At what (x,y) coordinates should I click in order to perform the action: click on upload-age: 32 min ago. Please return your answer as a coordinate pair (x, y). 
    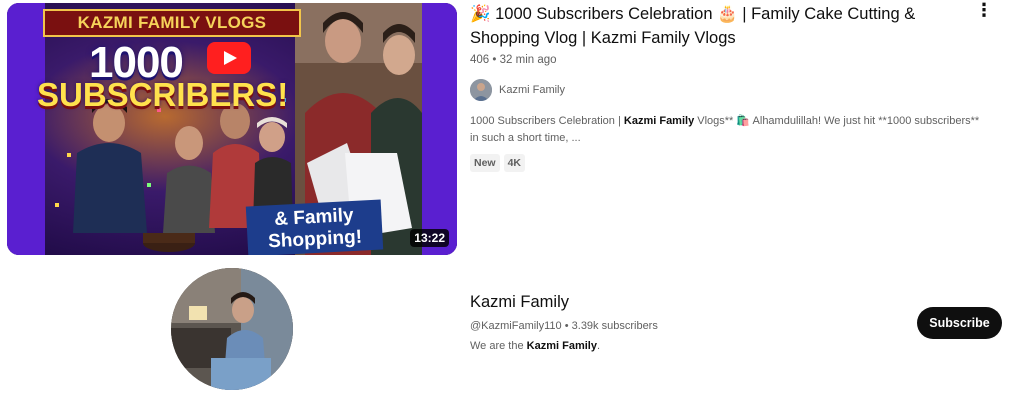
    Looking at the image, I should click on (528, 60).